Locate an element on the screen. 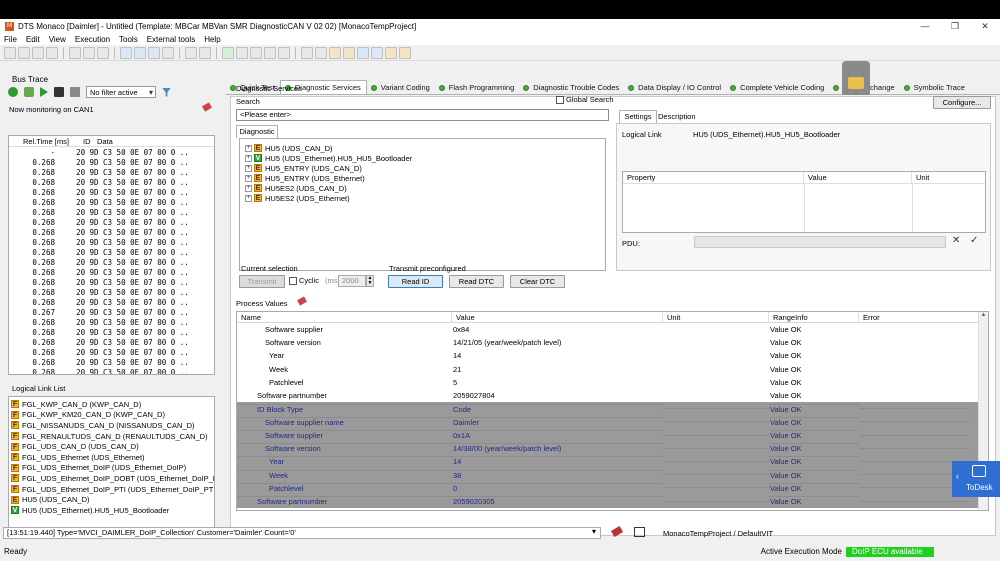  tab-settings: Settings is located at coordinates (638, 116).